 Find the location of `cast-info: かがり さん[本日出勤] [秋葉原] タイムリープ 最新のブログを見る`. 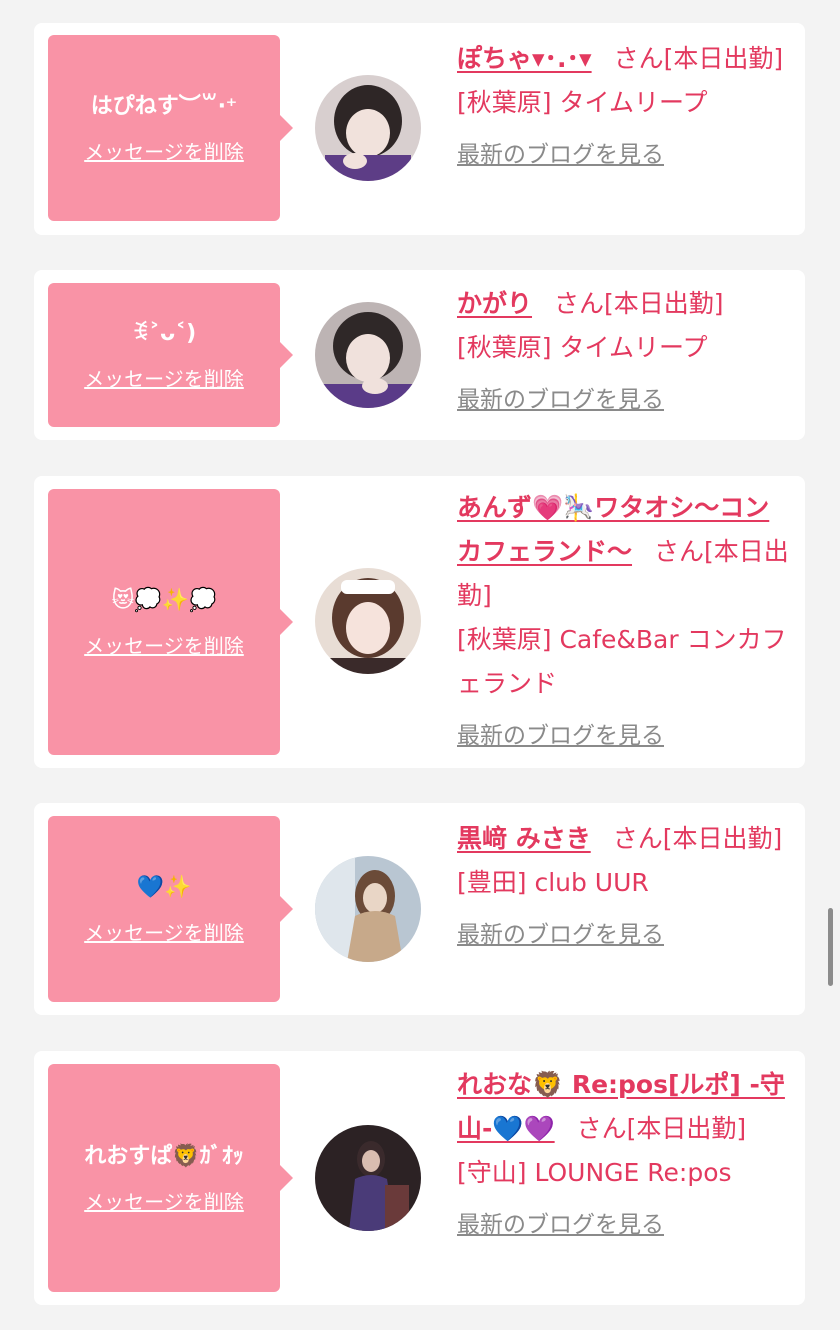

cast-info: かがり さん[本日出勤] [秋葉原] タイムリープ 最新のブログを見る is located at coordinates (625, 352).